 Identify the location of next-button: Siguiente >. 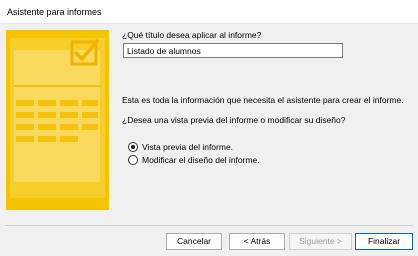
(320, 241).